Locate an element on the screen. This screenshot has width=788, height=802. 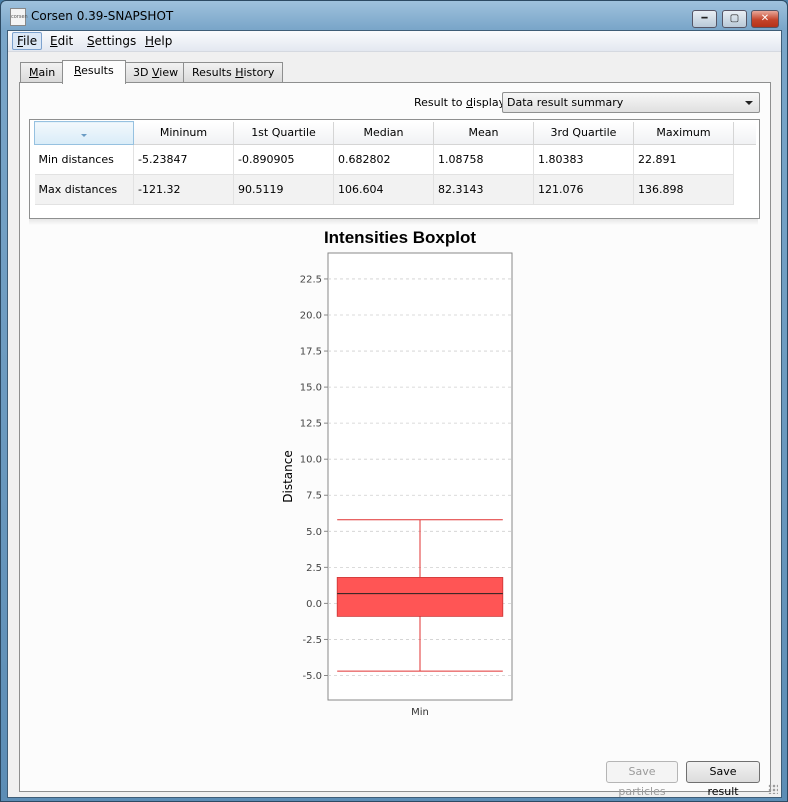
corner-header is located at coordinates (84, 133).